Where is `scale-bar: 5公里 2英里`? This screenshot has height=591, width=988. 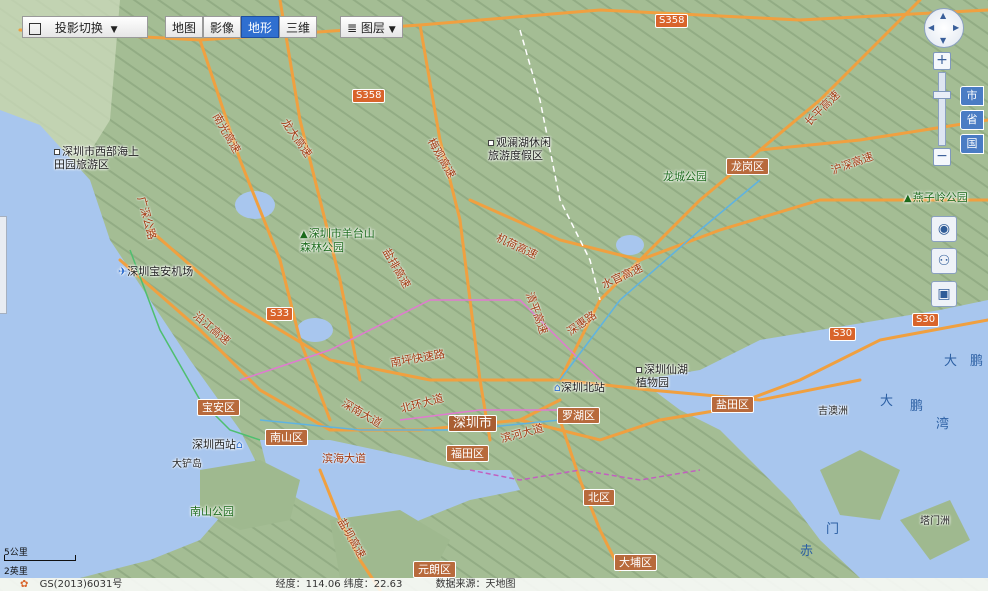 scale-bar: 5公里 2英里 is located at coordinates (40, 561).